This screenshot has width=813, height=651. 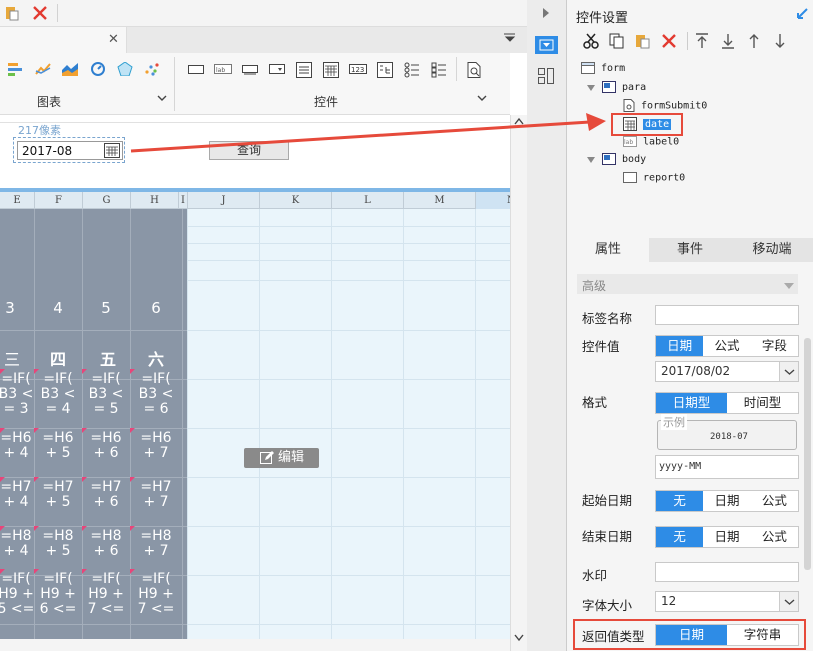 I want to click on annotation-arrow, so click(x=368, y=133).